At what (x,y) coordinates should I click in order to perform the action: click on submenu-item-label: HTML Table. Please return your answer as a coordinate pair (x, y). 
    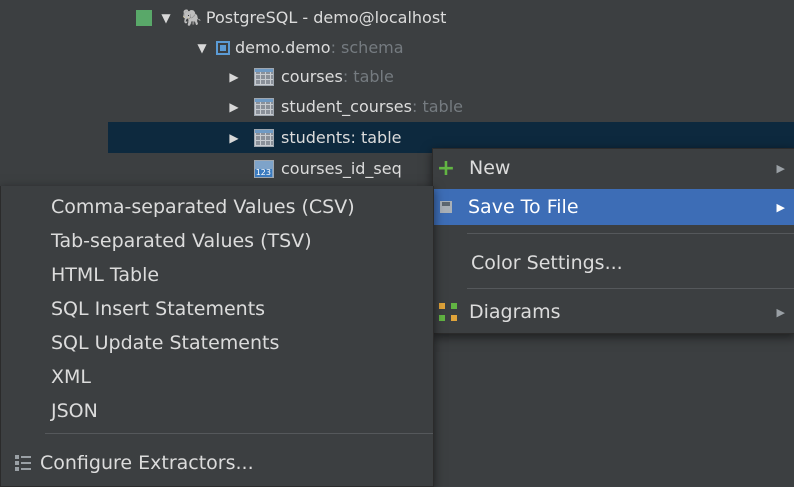
    Looking at the image, I should click on (105, 275).